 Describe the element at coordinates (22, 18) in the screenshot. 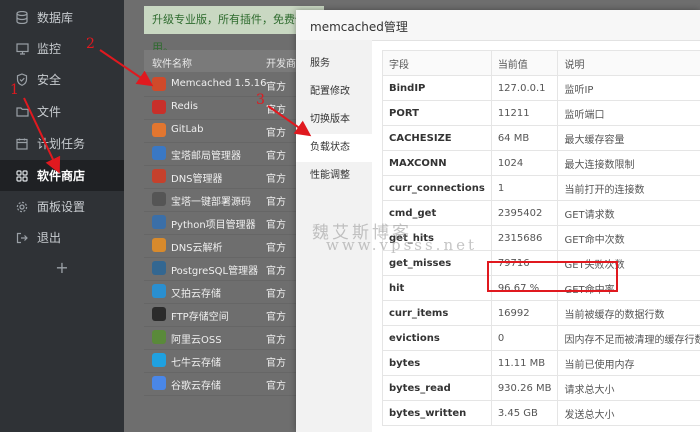

I see `database-icon` at that location.